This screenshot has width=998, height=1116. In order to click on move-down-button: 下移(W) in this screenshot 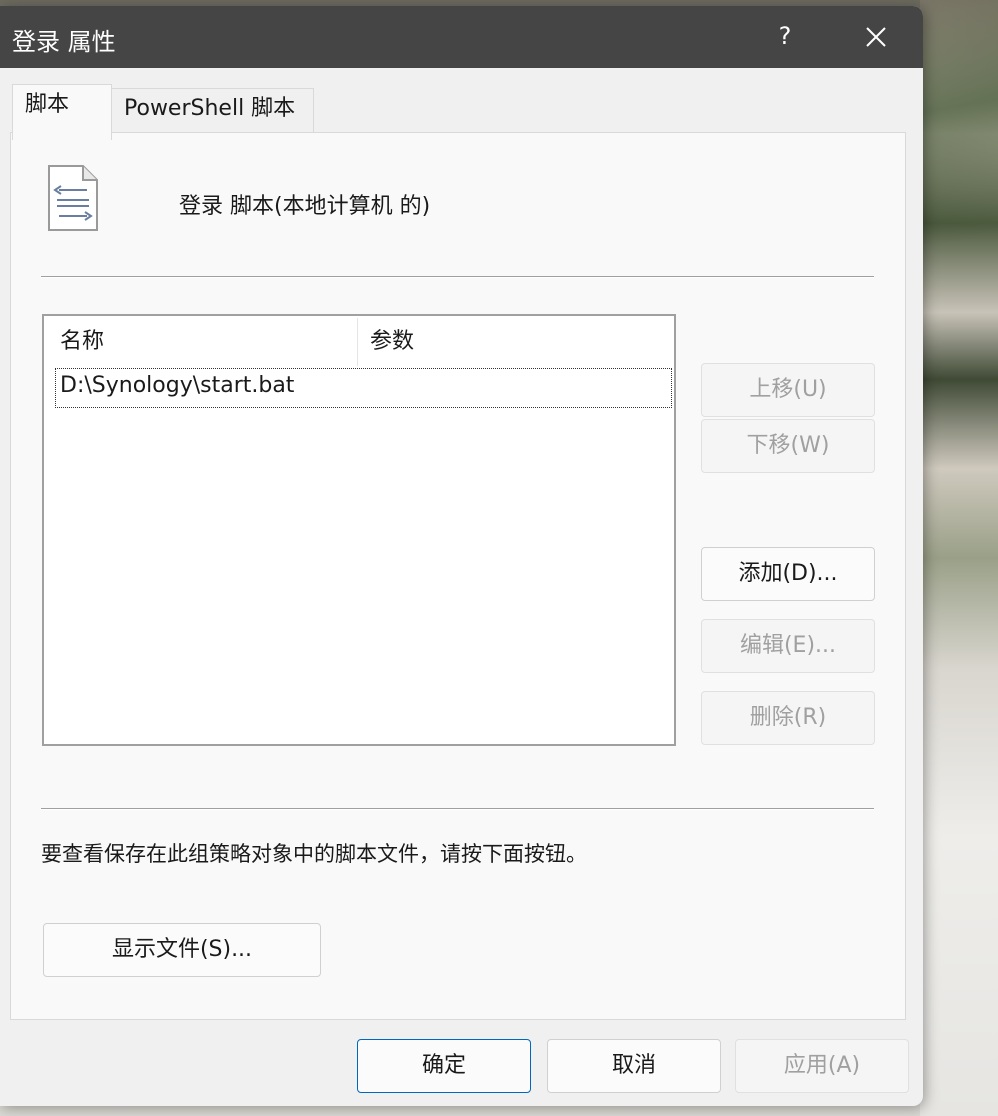, I will do `click(788, 446)`.